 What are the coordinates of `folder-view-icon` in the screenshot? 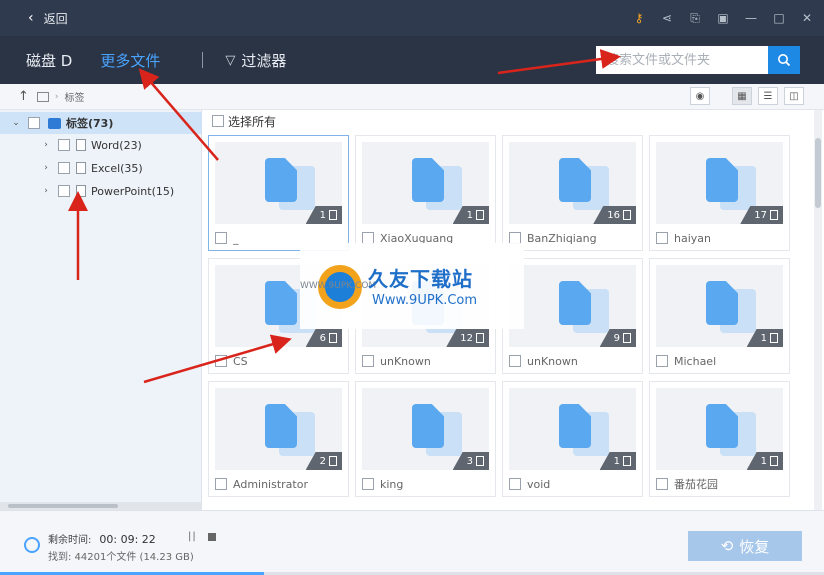 It's located at (42, 96).